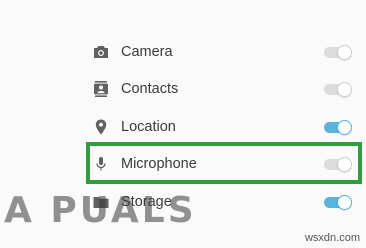 This screenshot has width=366, height=248. I want to click on permission-row-camera: Camera, so click(183, 52).